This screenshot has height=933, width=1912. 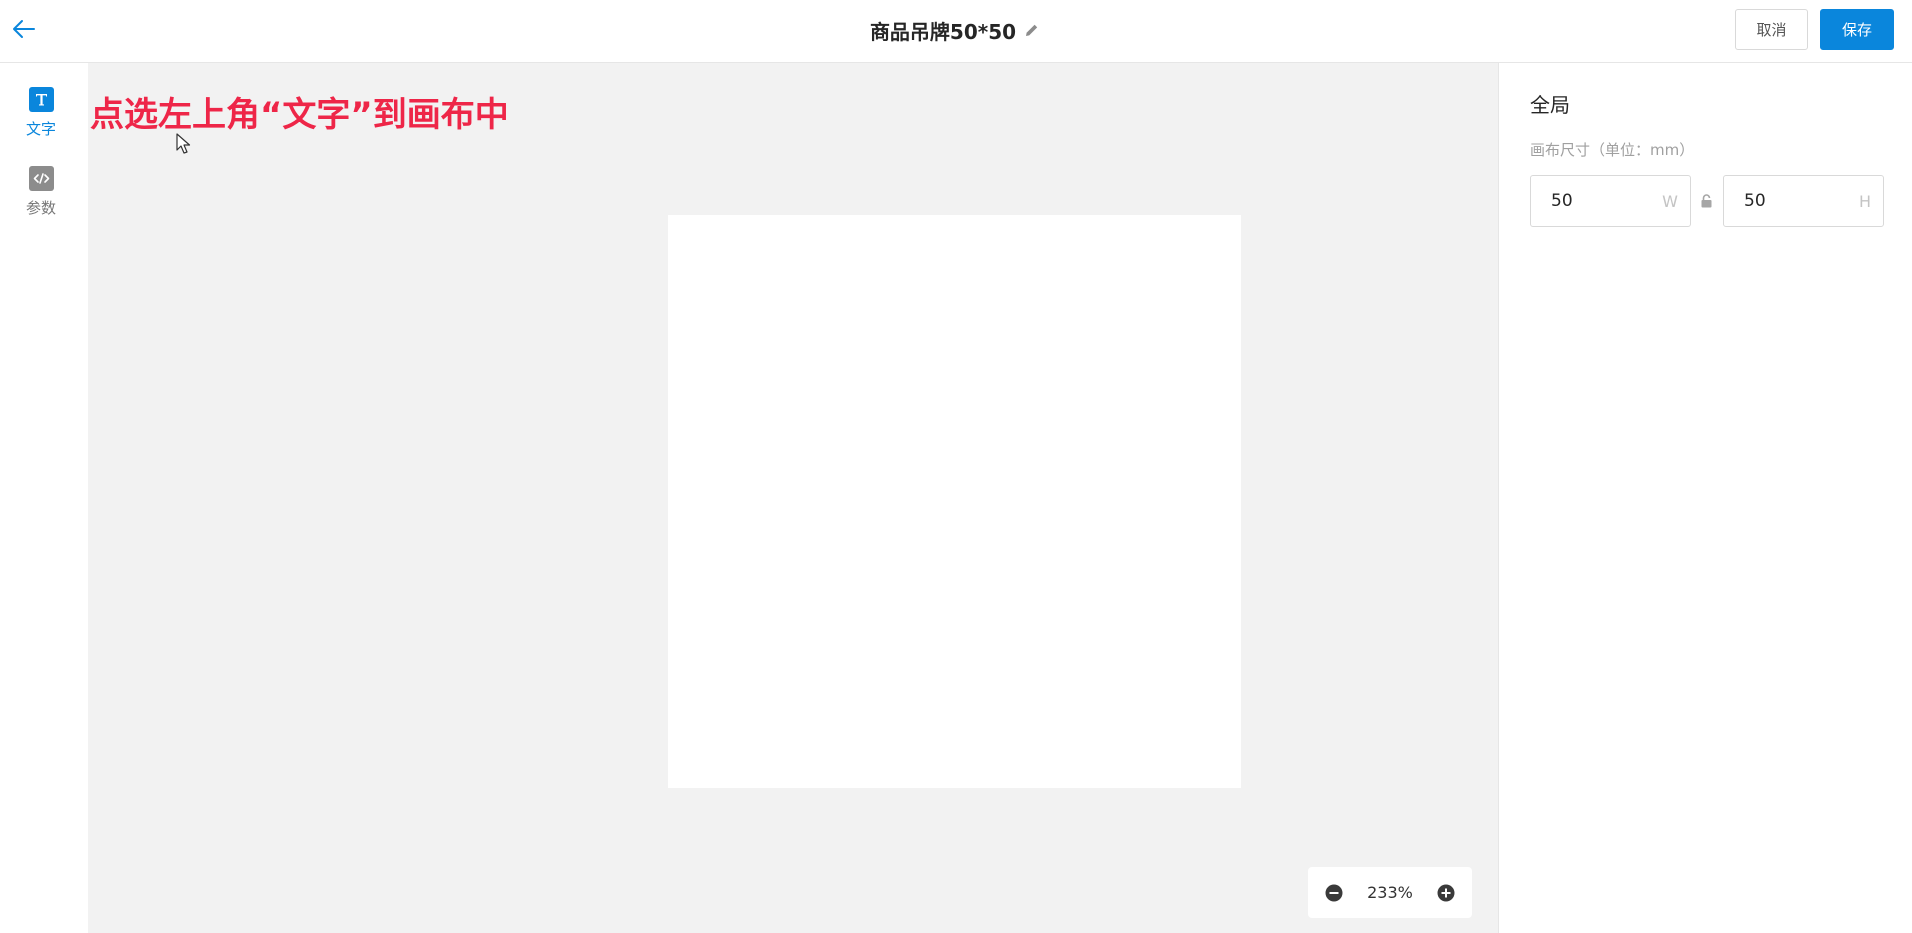 I want to click on mouse-cursor-icon, so click(x=183, y=143).